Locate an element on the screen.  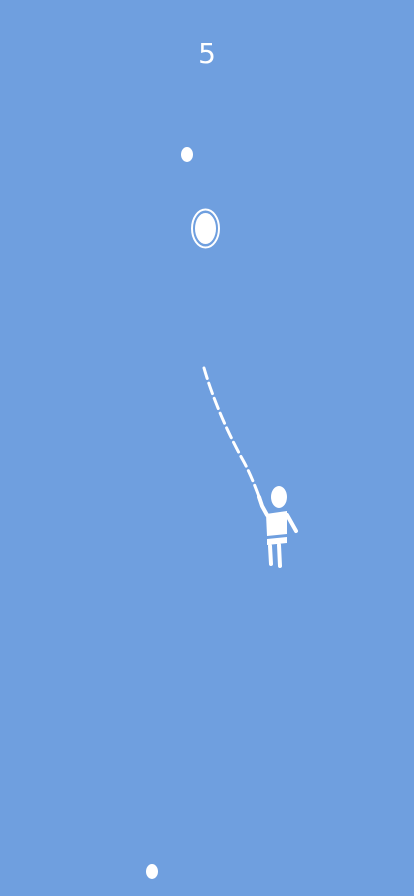
player-leg-left is located at coordinates (270, 555).